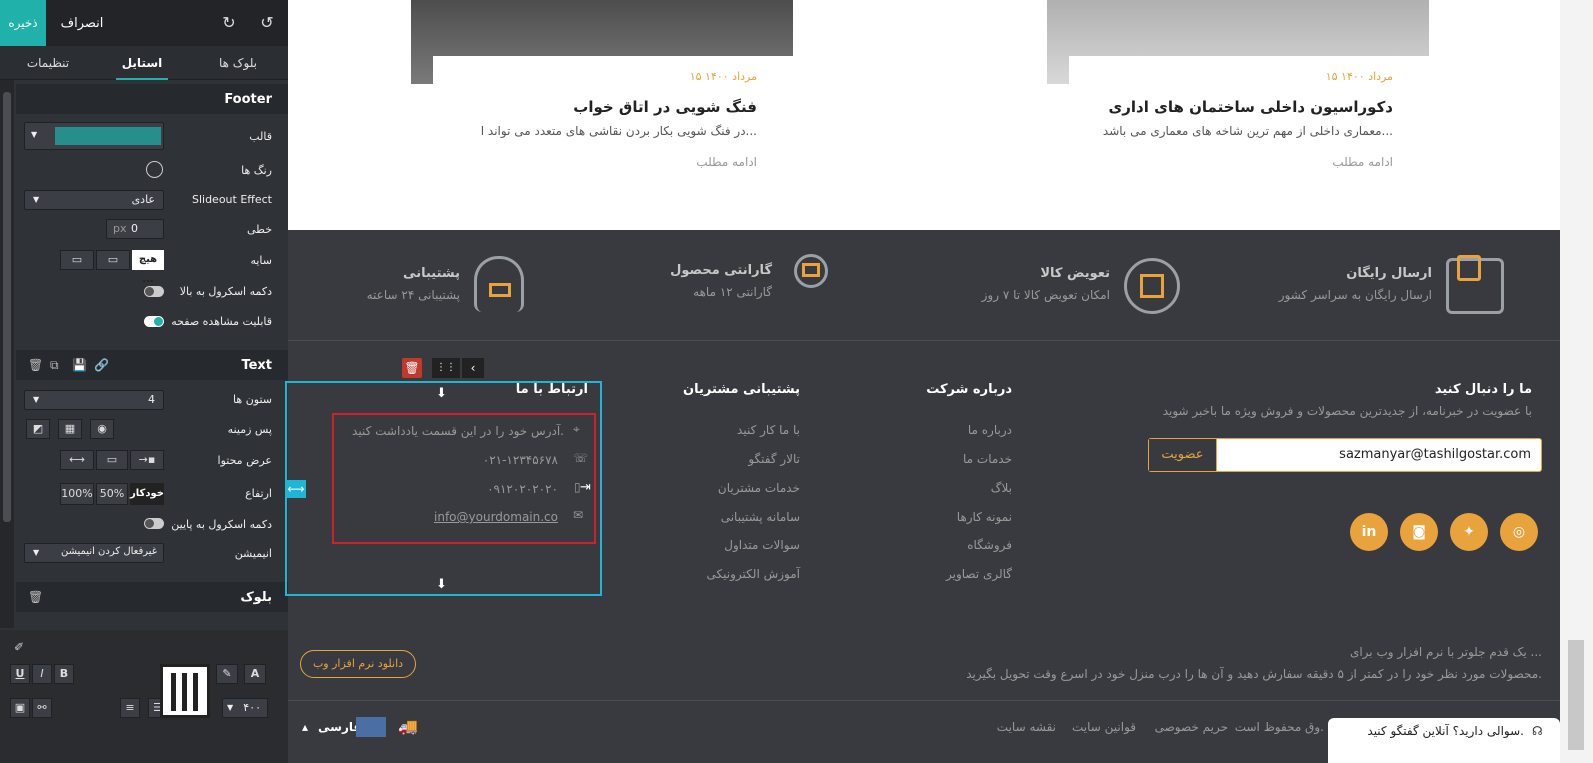 The width and height of the screenshot is (1593, 763). What do you see at coordinates (42, 708) in the screenshot?
I see `link-insert-icon: ⚯` at bounding box center [42, 708].